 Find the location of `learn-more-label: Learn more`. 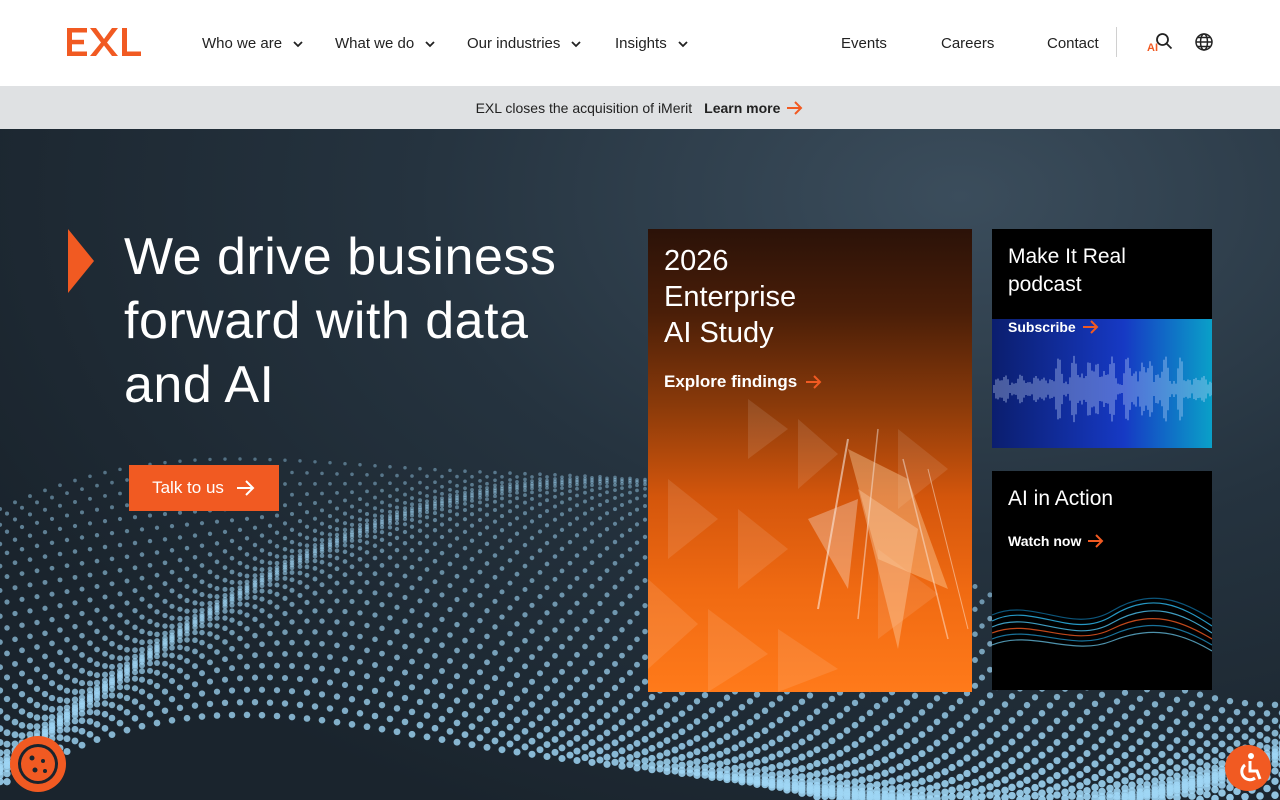

learn-more-label: Learn more is located at coordinates (742, 107).